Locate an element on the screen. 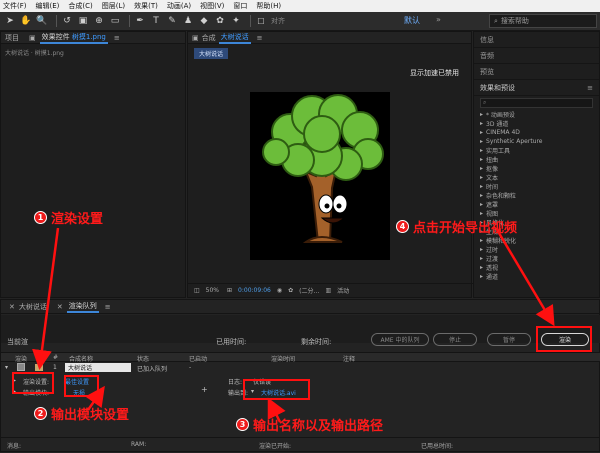 This screenshot has width=600, height=453. effects-category-item: ▸ 抠像 is located at coordinates (536, 168).